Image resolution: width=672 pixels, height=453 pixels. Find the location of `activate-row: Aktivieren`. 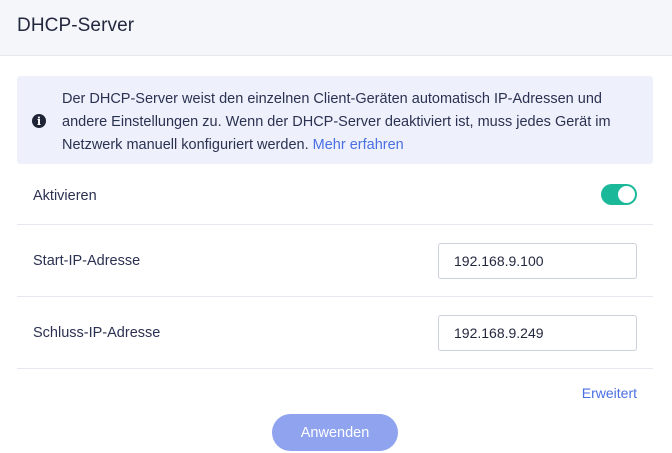

activate-row: Aktivieren is located at coordinates (335, 194).